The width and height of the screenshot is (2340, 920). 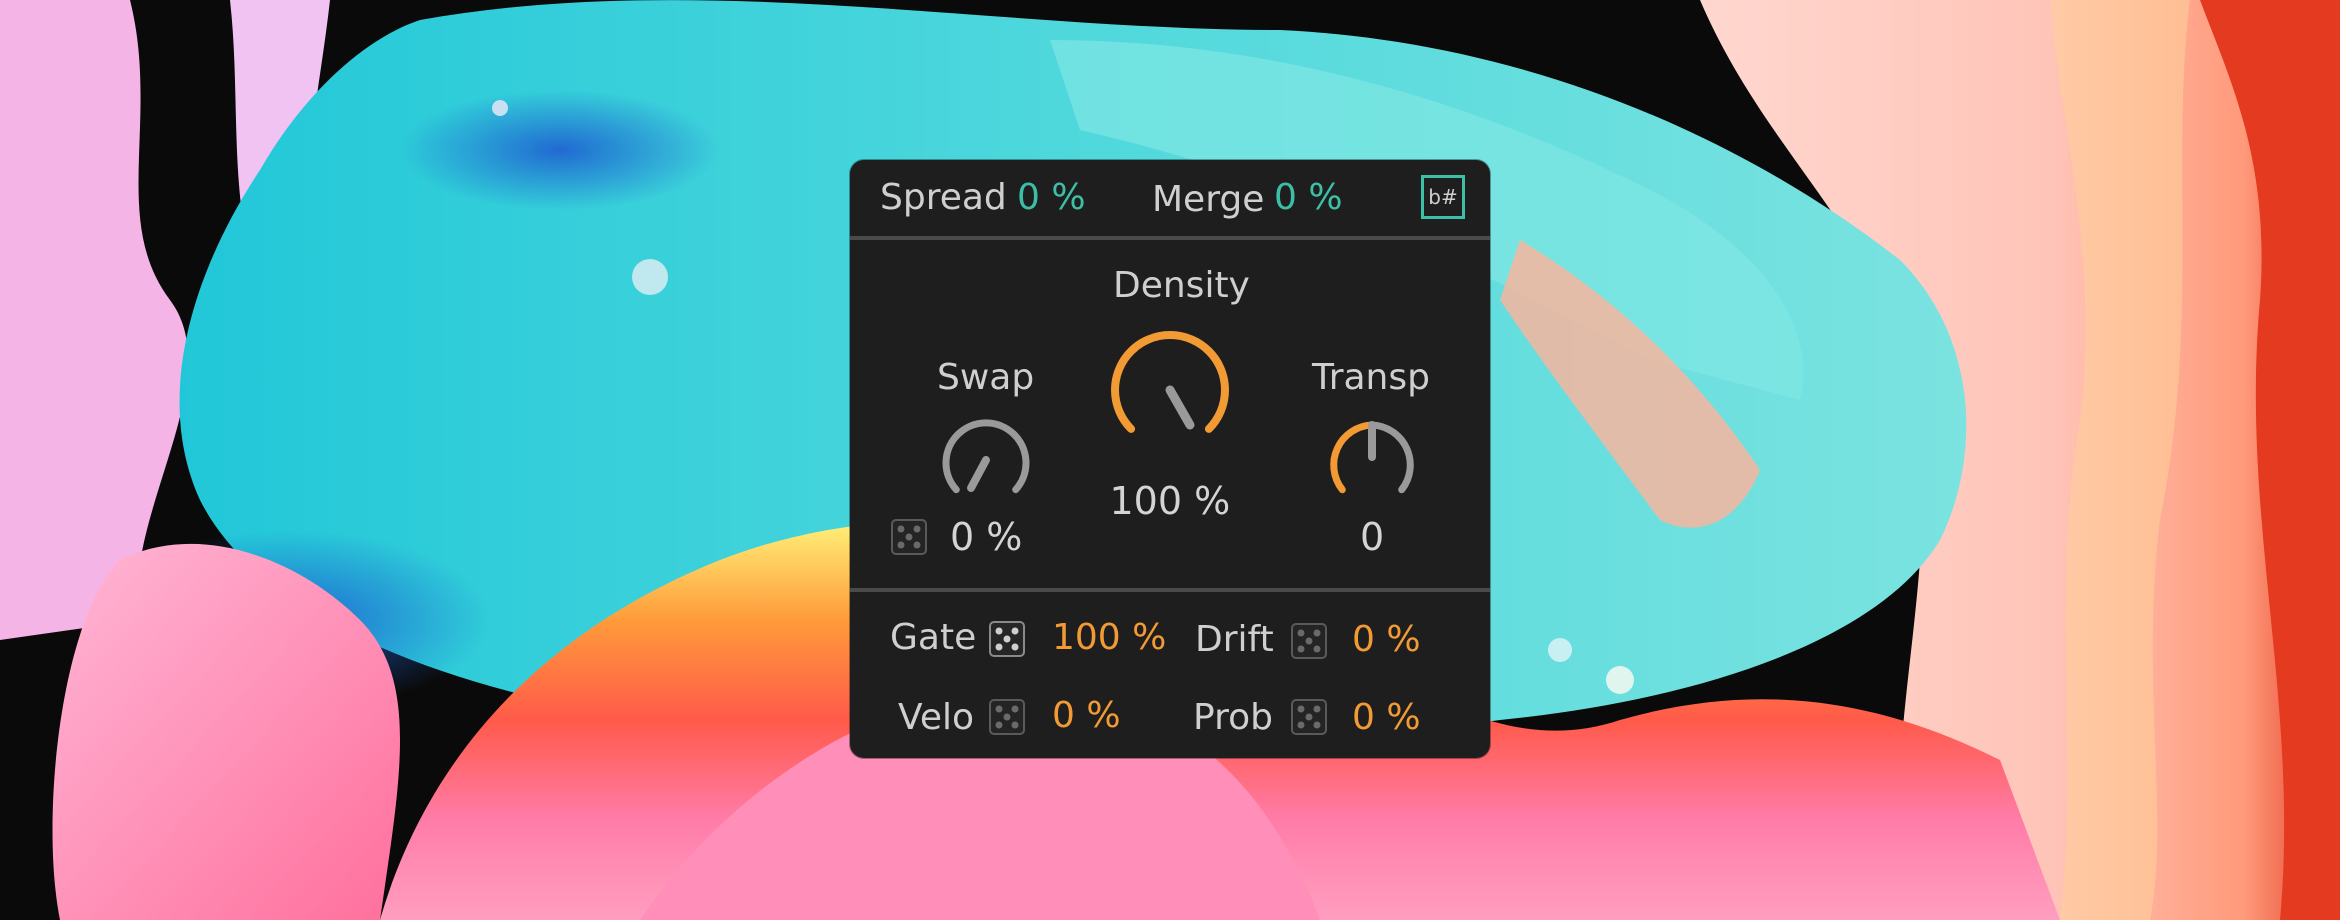 I want to click on swap-label: Swap, so click(x=986, y=377).